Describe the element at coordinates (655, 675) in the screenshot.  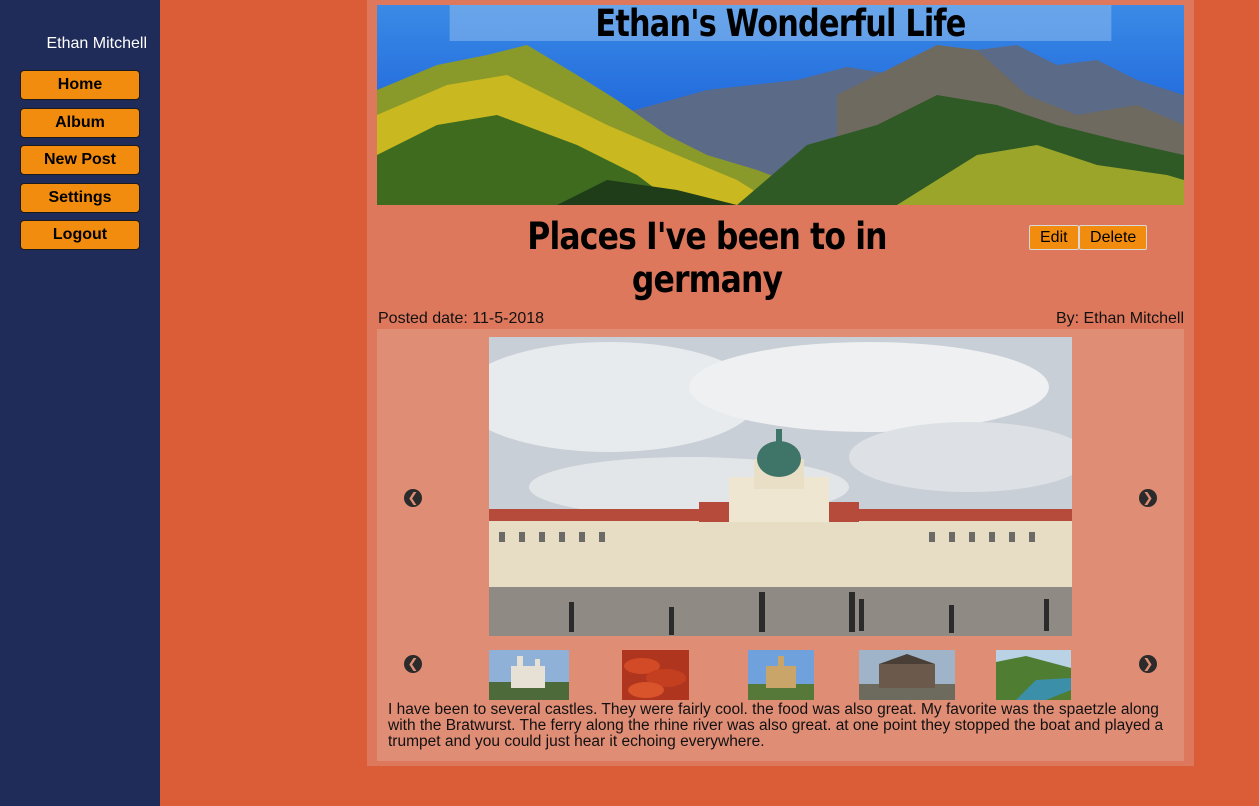
I see `thumbnail-sausages` at that location.